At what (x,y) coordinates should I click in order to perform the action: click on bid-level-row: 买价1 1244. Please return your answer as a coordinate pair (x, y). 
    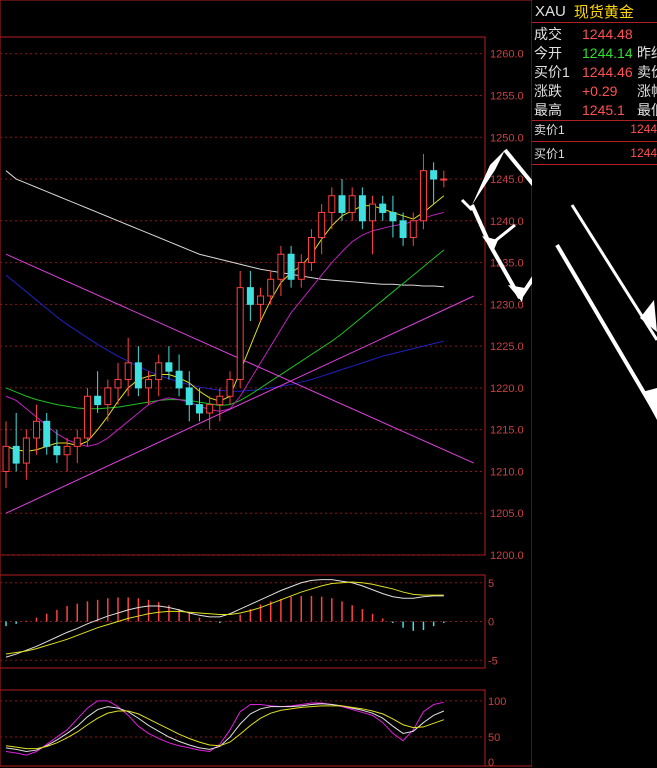
    Looking at the image, I should click on (594, 153).